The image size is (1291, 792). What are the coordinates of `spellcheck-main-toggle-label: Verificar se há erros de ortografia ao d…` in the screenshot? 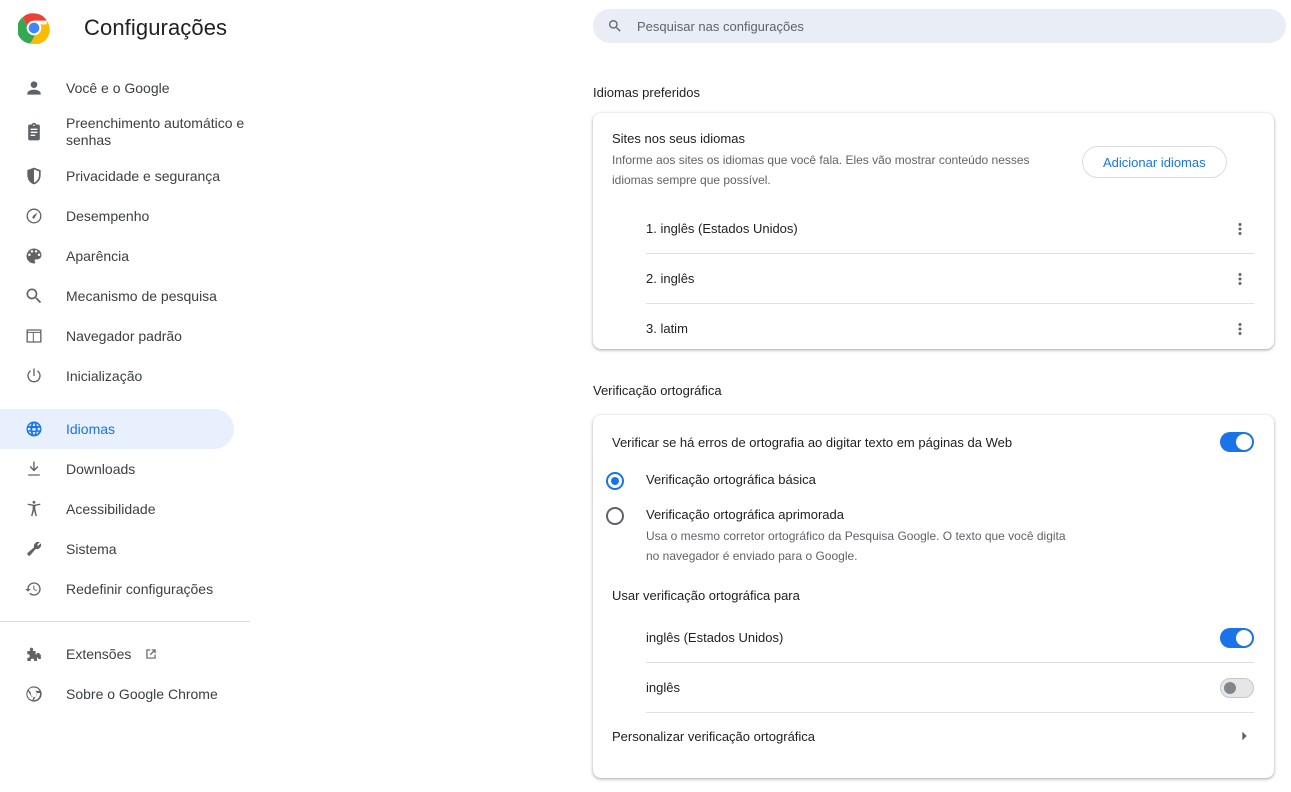 It's located at (812, 442).